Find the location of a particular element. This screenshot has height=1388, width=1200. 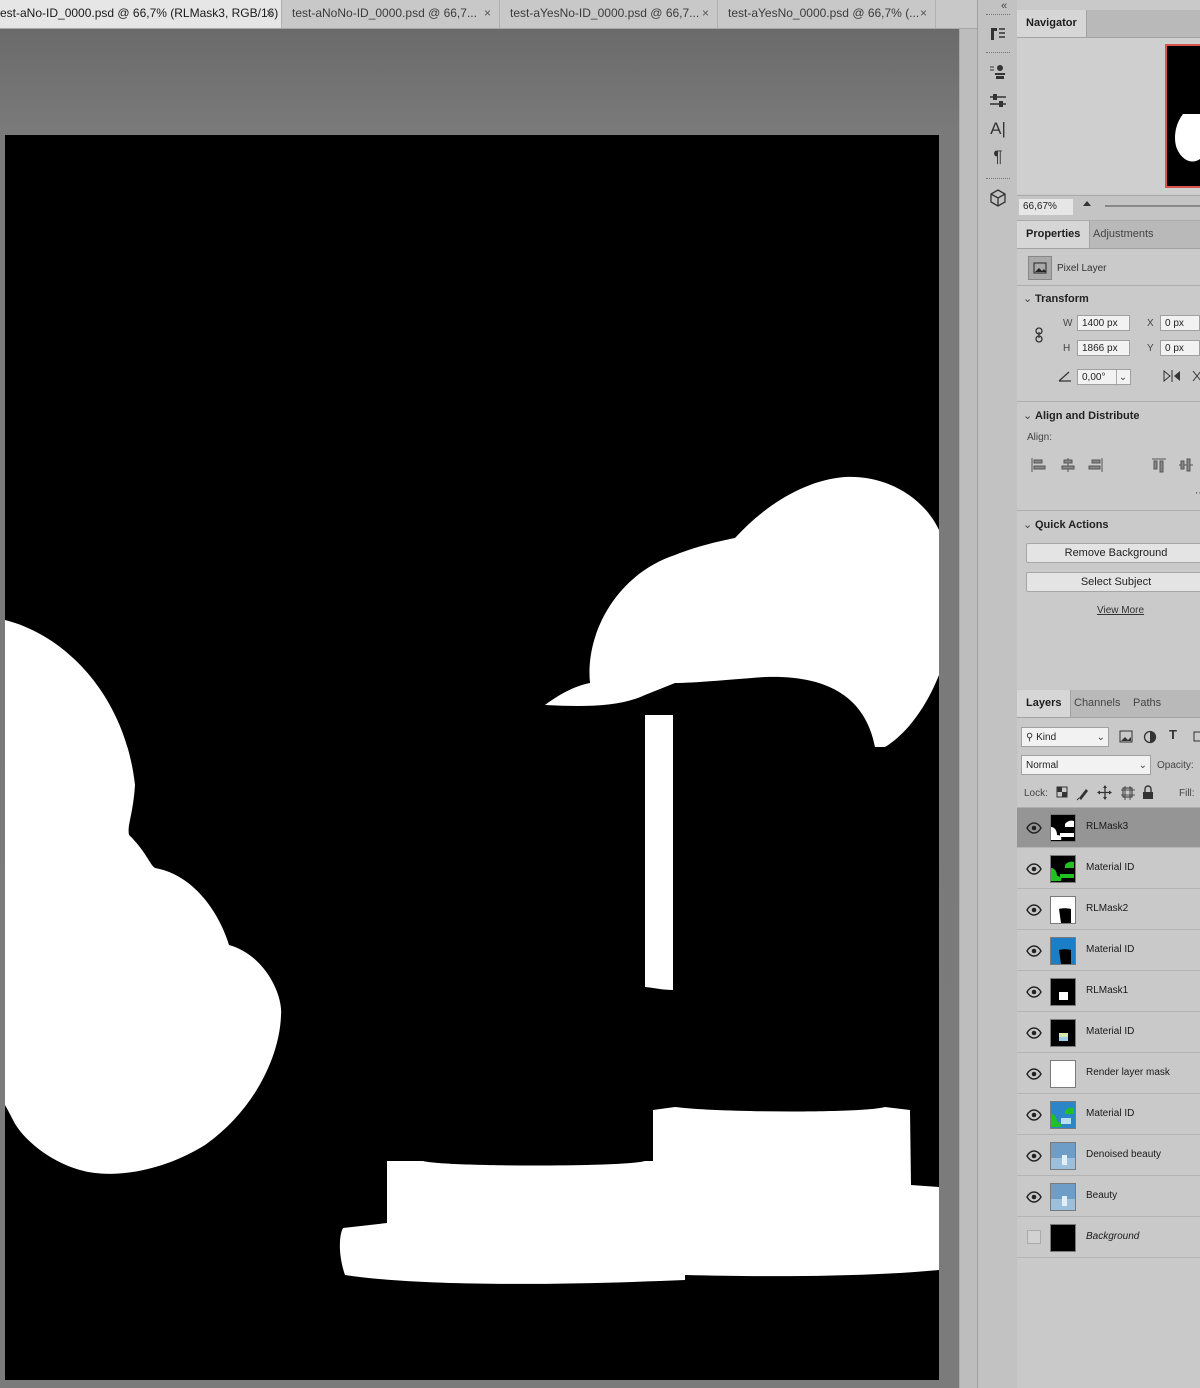

lock-image-pixels-icon is located at coordinates (1082, 795).